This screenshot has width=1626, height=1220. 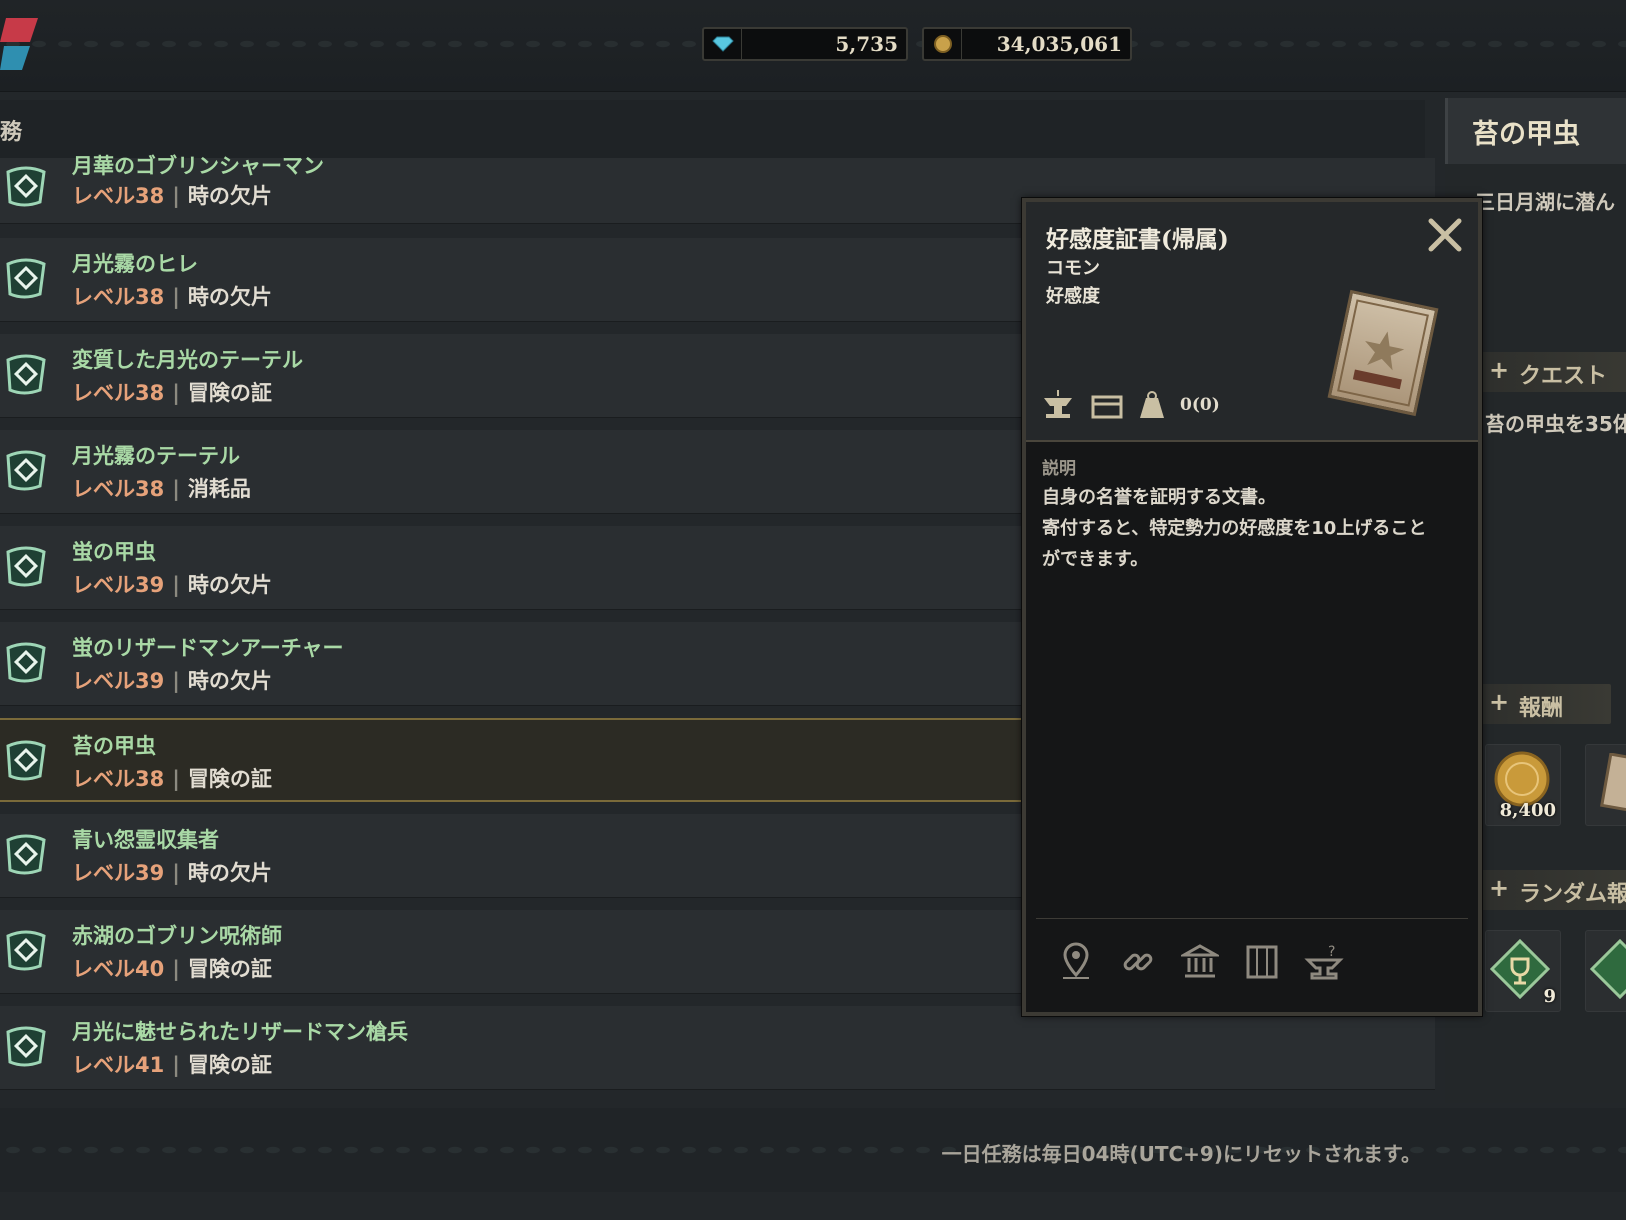 I want to click on description-label: 説明, so click(x=1059, y=469).